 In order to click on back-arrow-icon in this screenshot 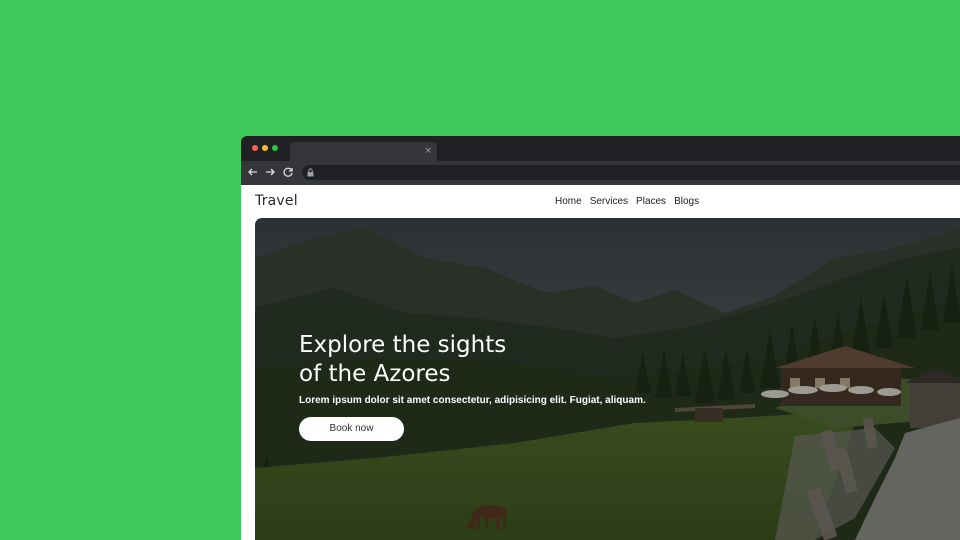, I will do `click(253, 172)`.